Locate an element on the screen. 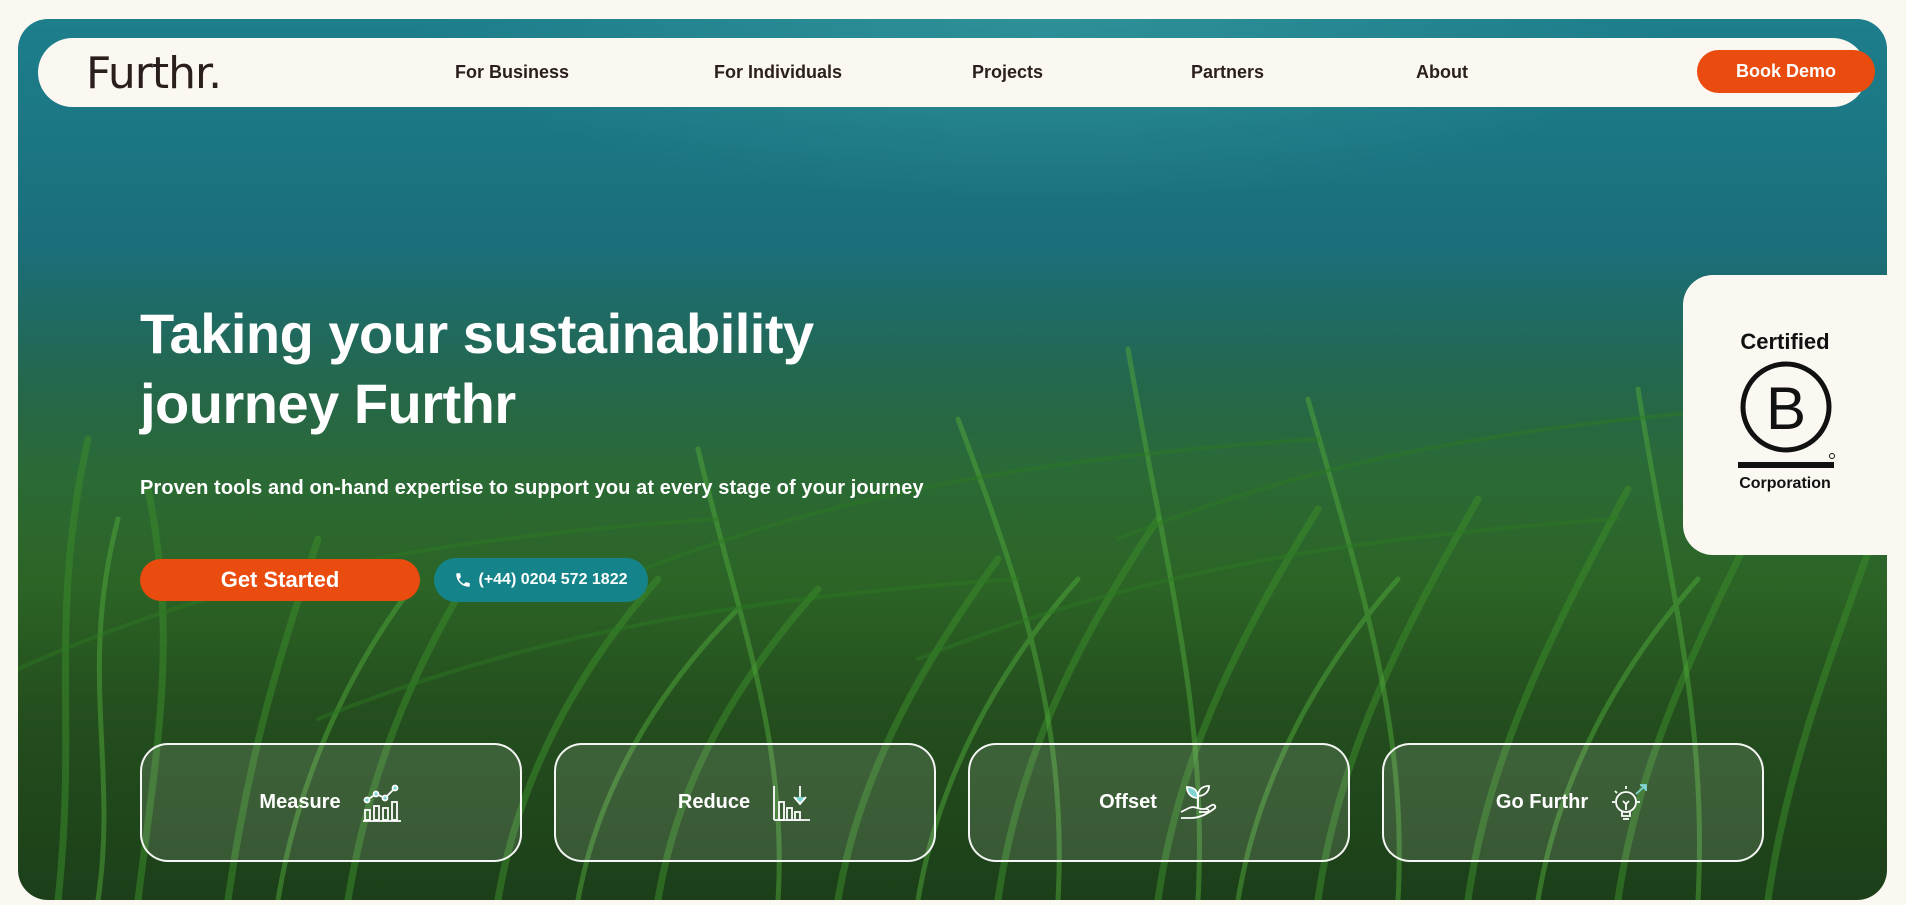 This screenshot has width=1906, height=905. card-offset-label: Offset is located at coordinates (1128, 802).